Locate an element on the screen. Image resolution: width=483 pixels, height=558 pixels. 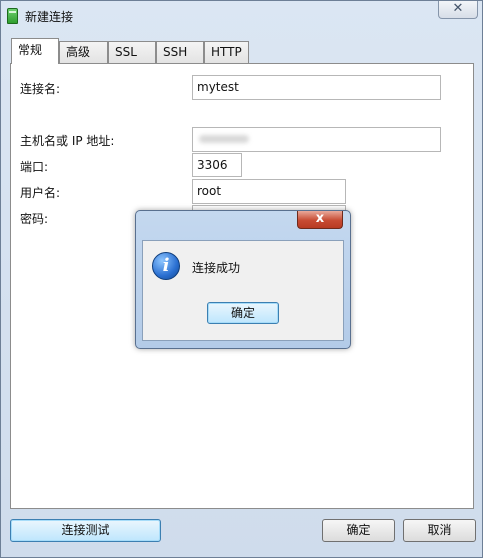
connection-success-dialog: x i 连接成功 确定 is located at coordinates (243, 279).